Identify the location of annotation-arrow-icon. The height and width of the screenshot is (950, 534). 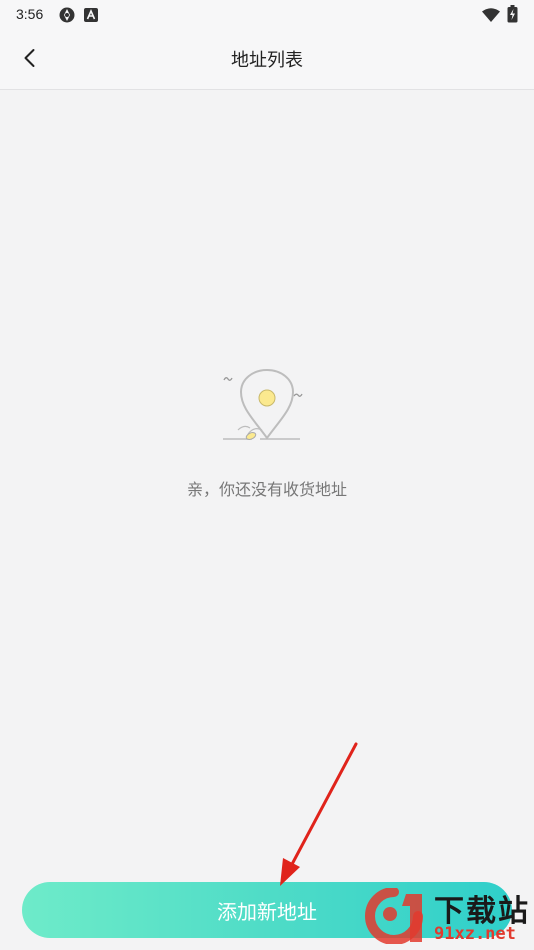
(319, 814).